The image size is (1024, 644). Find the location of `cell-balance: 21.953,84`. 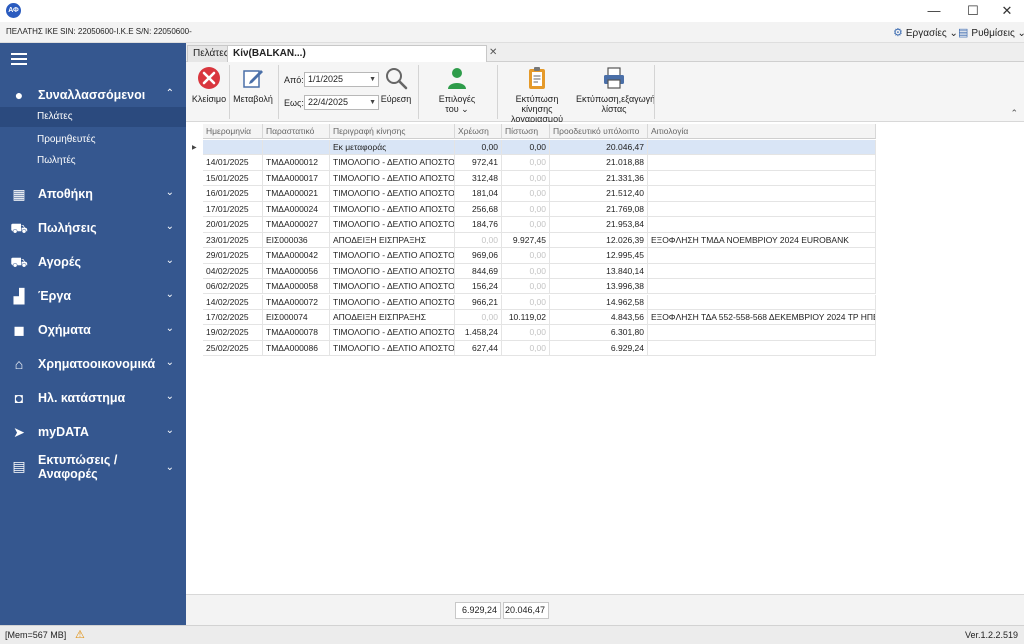

cell-balance: 21.953,84 is located at coordinates (599, 225).